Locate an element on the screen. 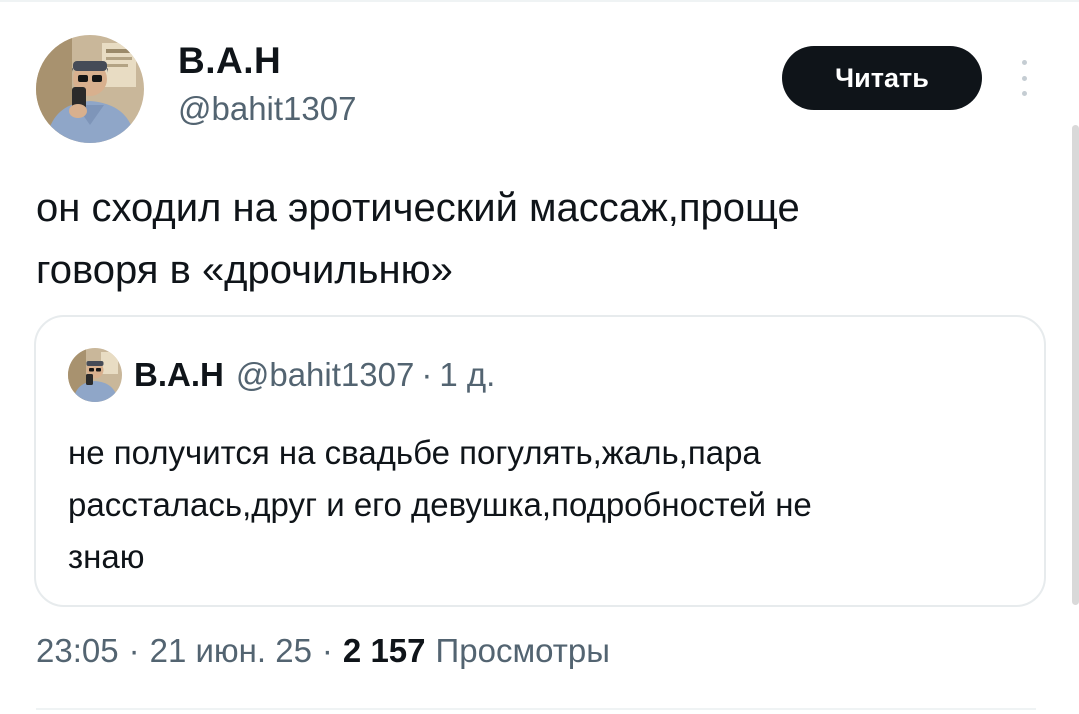 The image size is (1079, 714). top-divider is located at coordinates (539, 1).